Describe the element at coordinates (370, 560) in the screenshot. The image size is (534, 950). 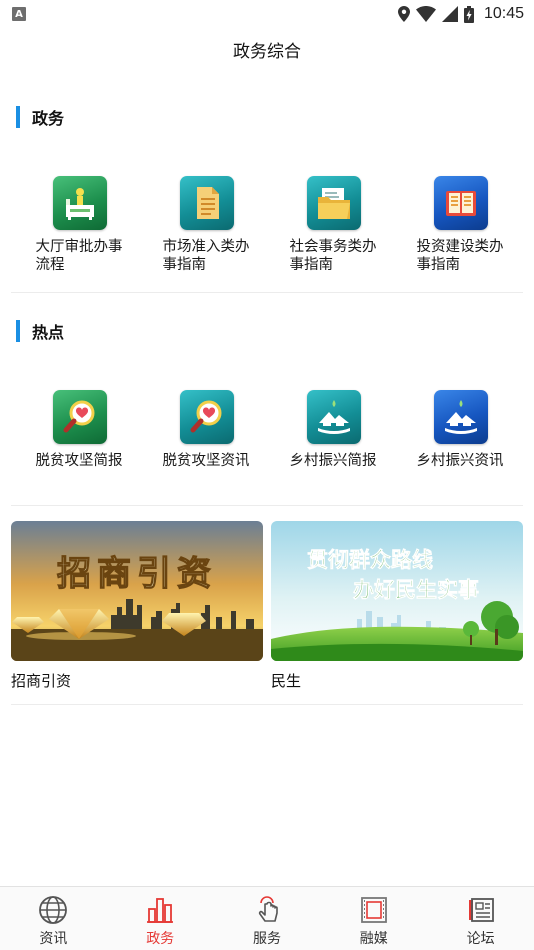
I see `banner-livelihood-image-line1: 贯彻群众路线` at that location.